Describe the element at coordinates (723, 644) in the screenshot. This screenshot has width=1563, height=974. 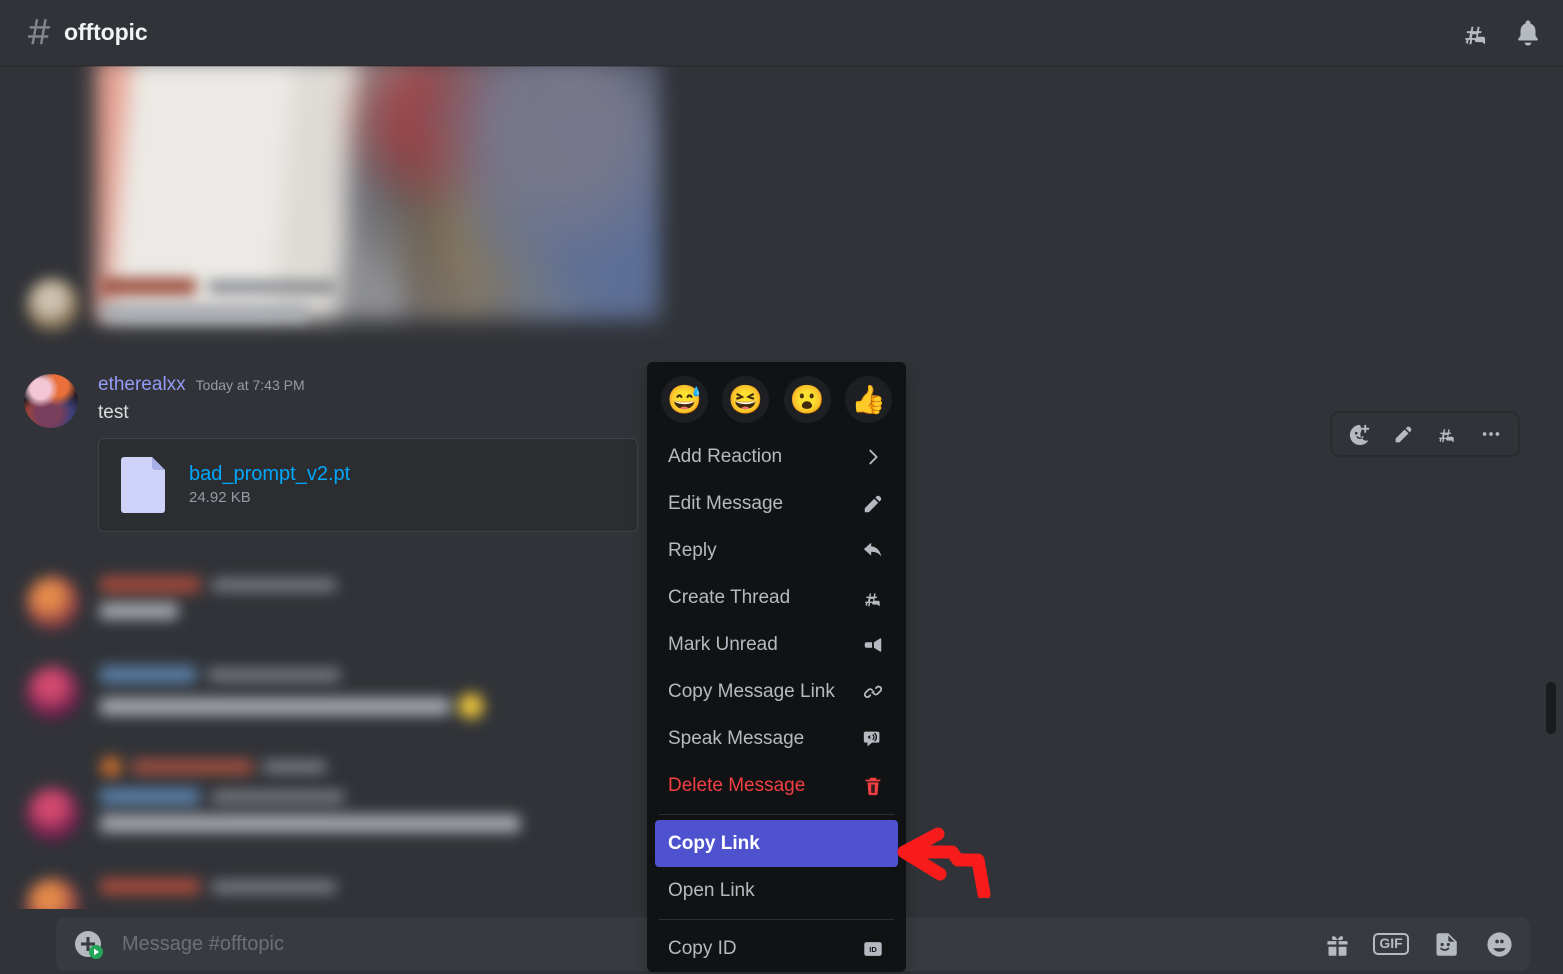
I see `menu-item-label: Mark Unread` at that location.